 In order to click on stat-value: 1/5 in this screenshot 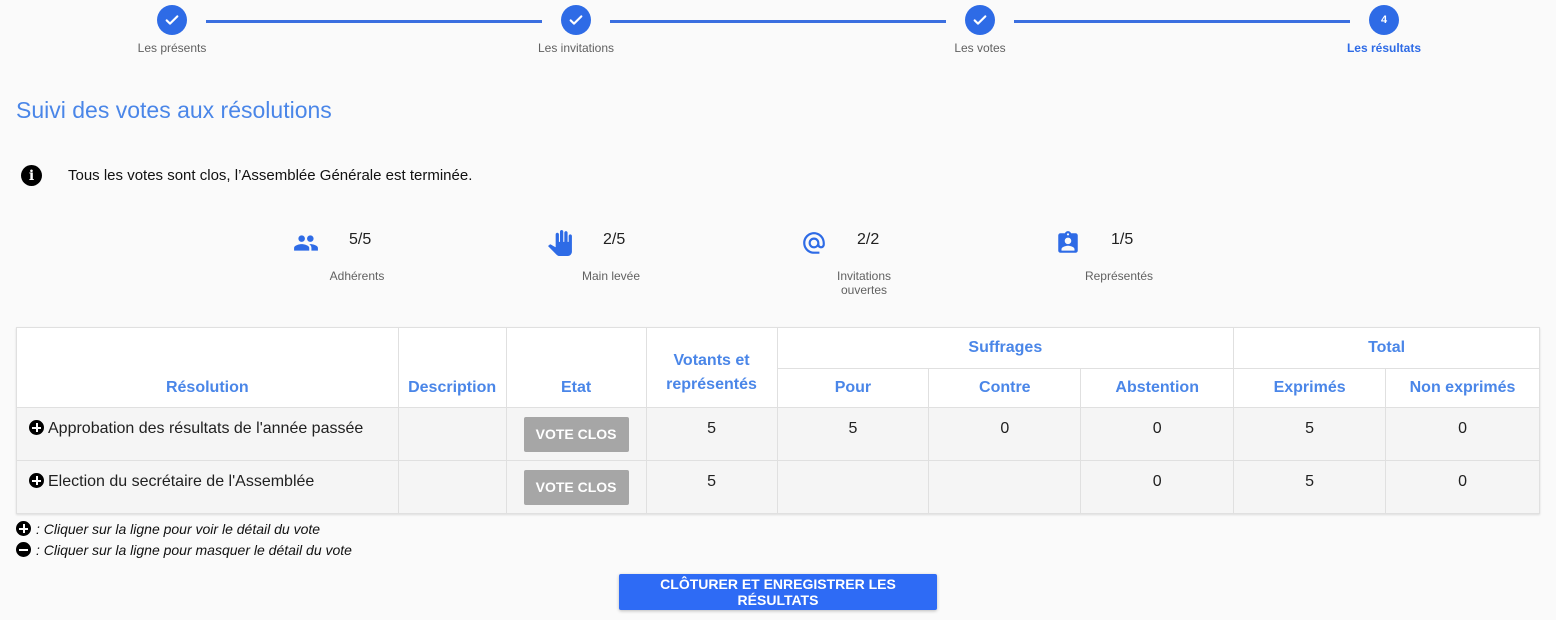, I will do `click(1122, 239)`.